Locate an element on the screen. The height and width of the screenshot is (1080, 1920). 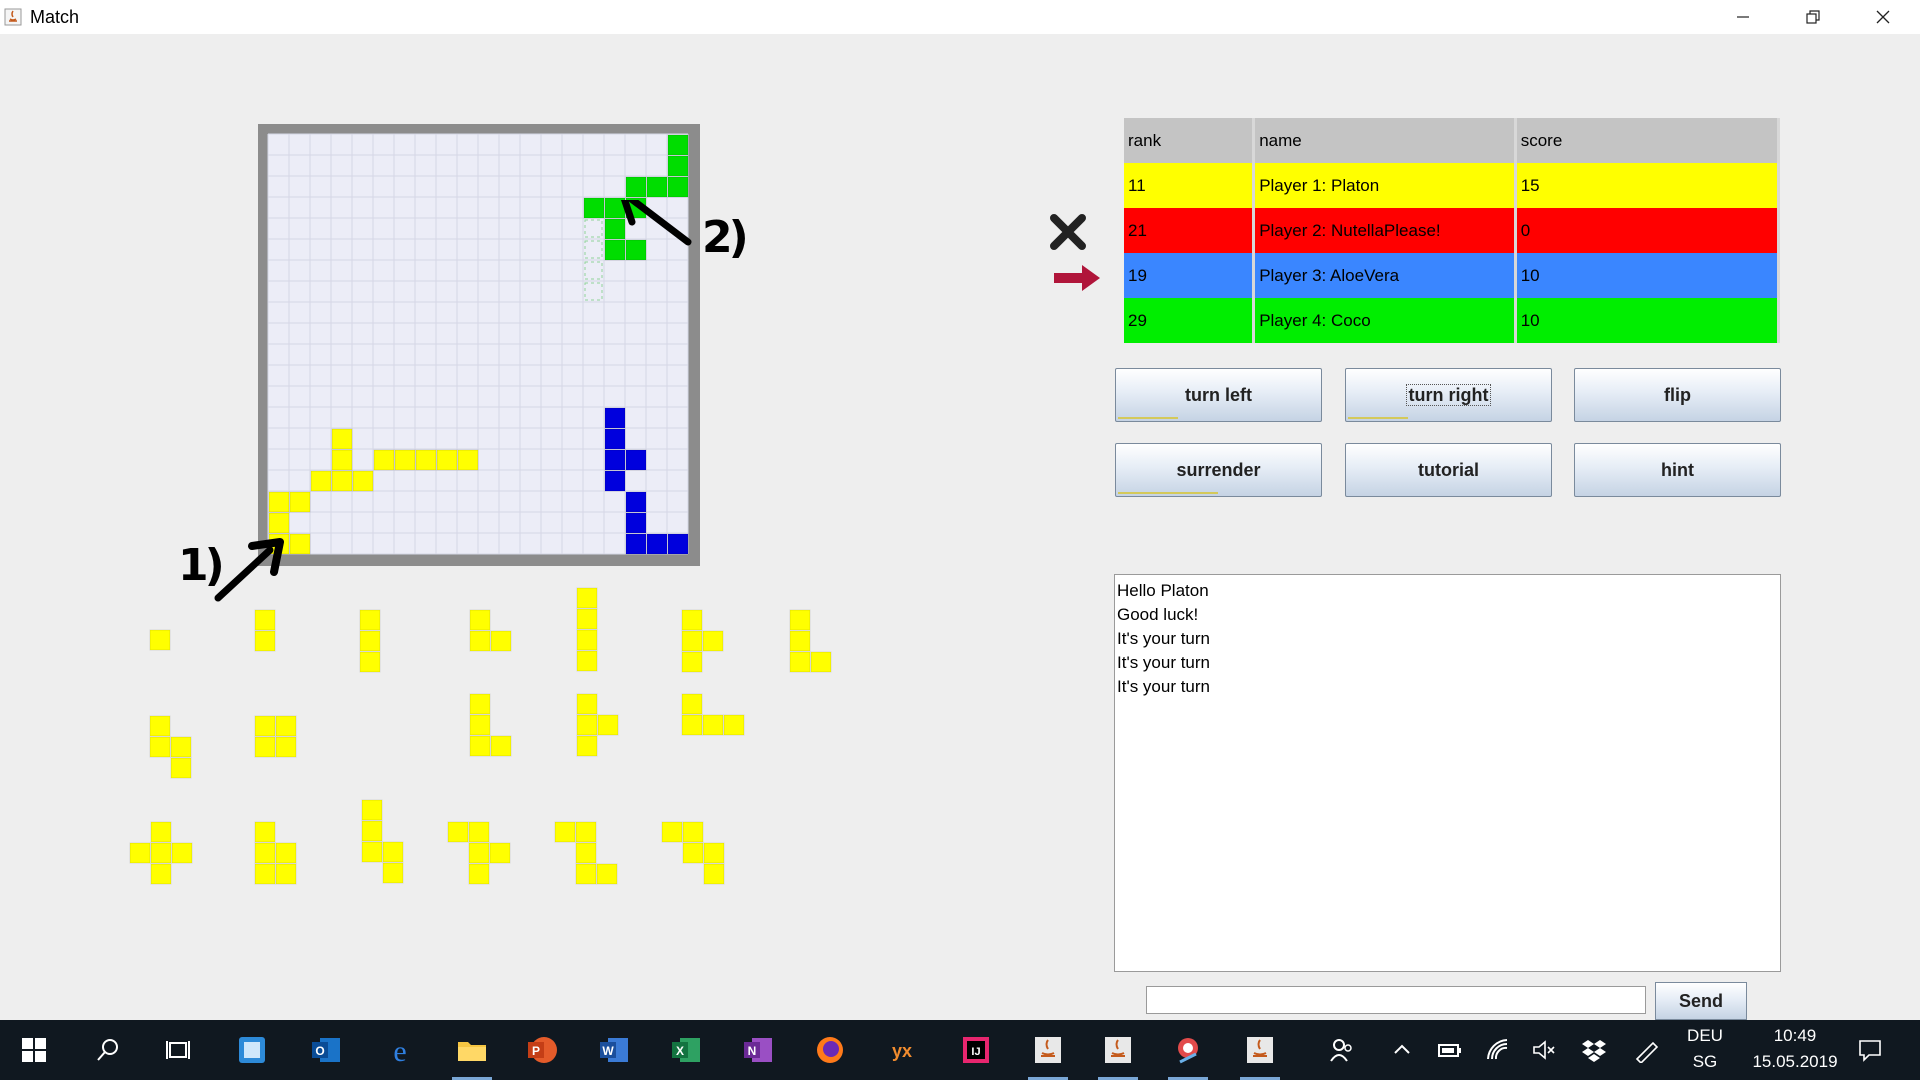
taskbar-app-word: W is located at coordinates (614, 1050).